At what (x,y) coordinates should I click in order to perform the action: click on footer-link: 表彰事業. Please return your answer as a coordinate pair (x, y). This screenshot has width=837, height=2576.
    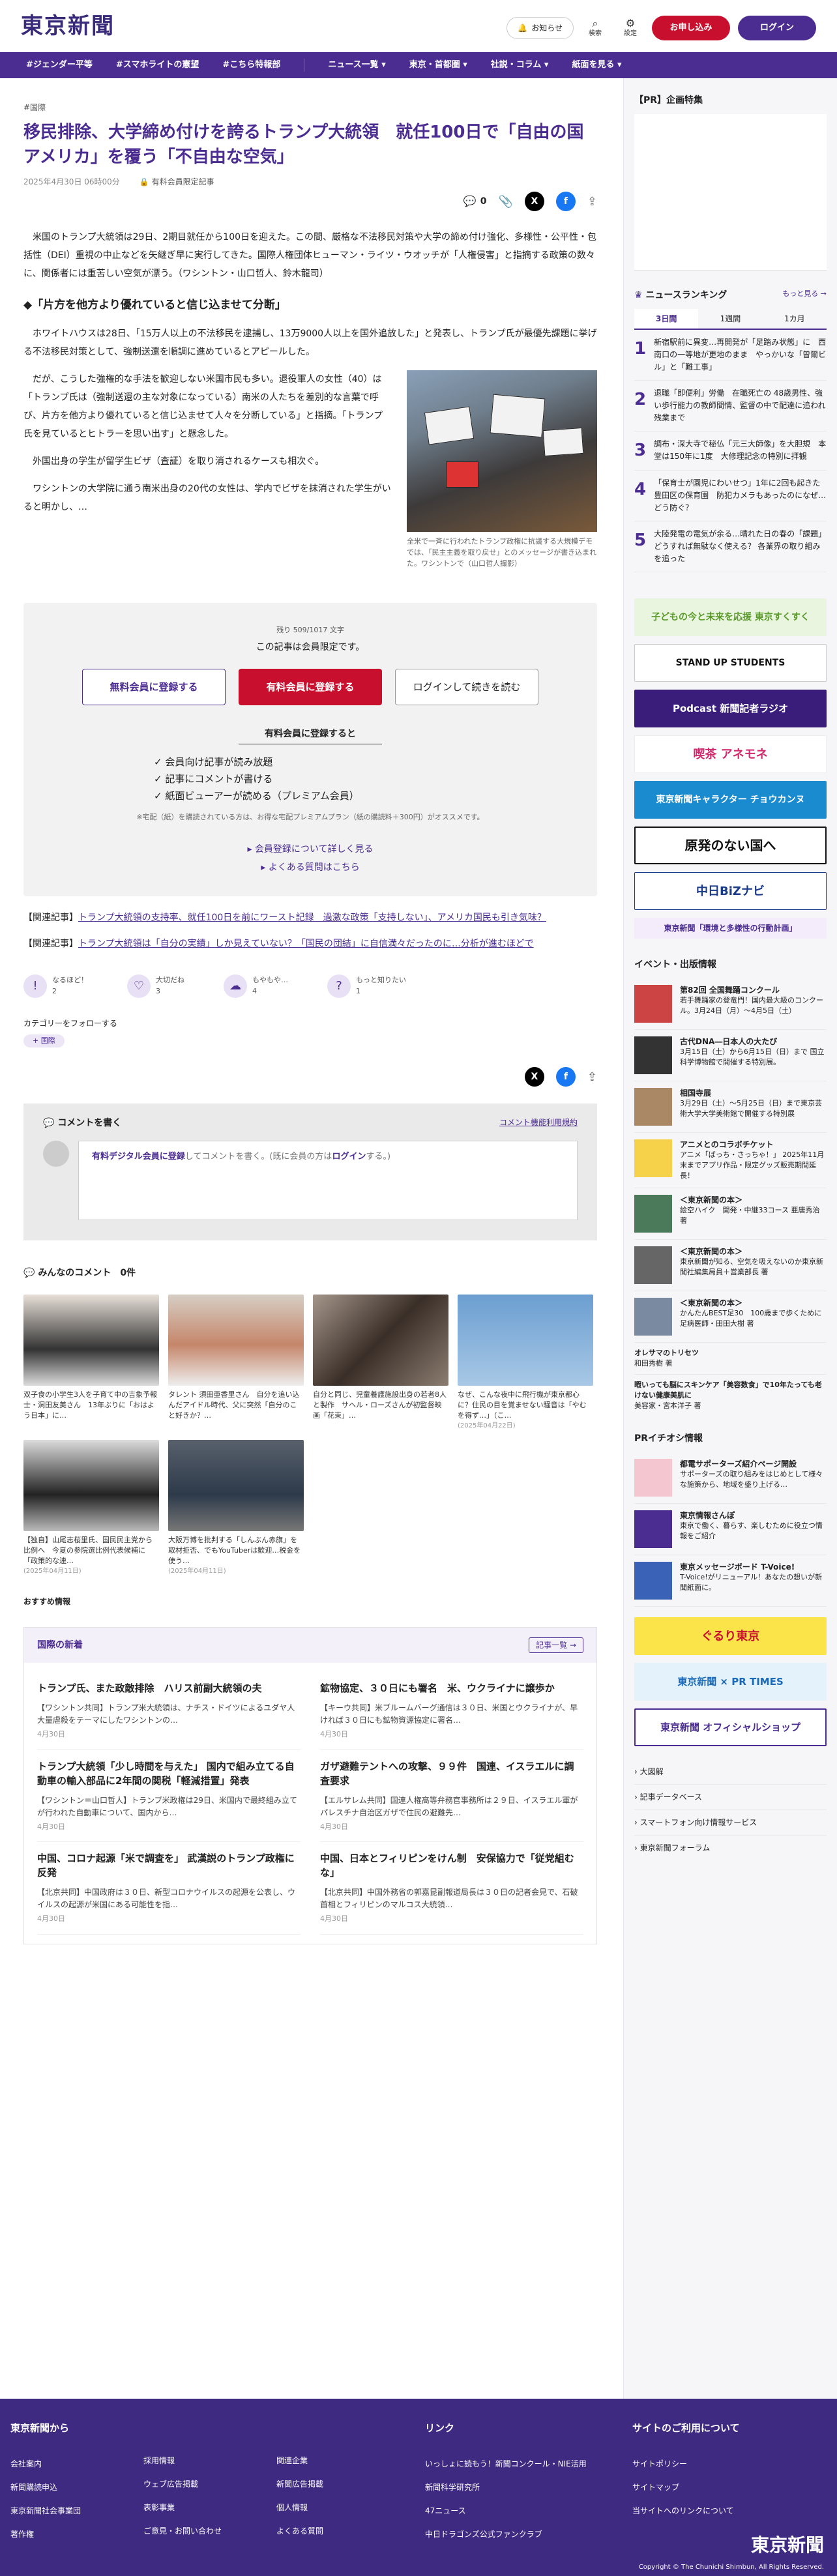
    Looking at the image, I should click on (183, 2513).